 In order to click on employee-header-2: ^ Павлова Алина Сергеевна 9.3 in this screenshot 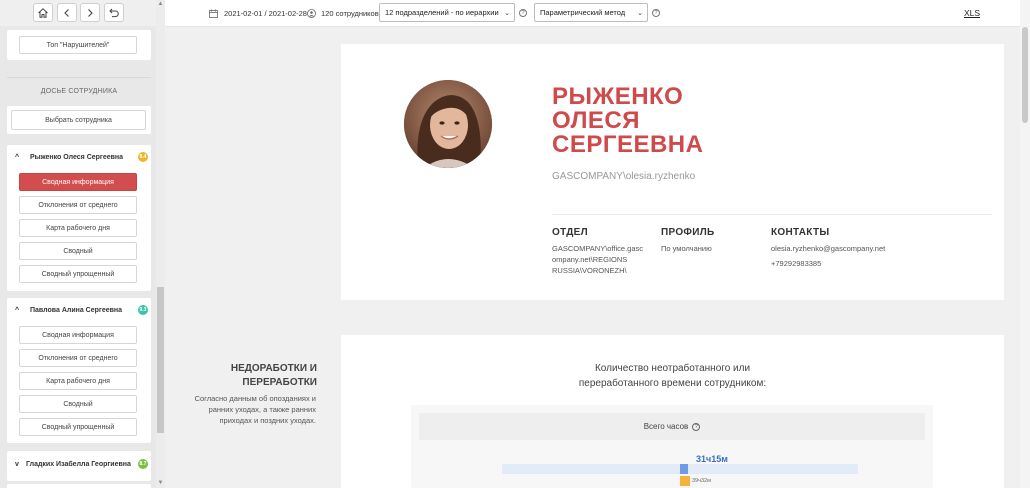, I will do `click(80, 310)`.